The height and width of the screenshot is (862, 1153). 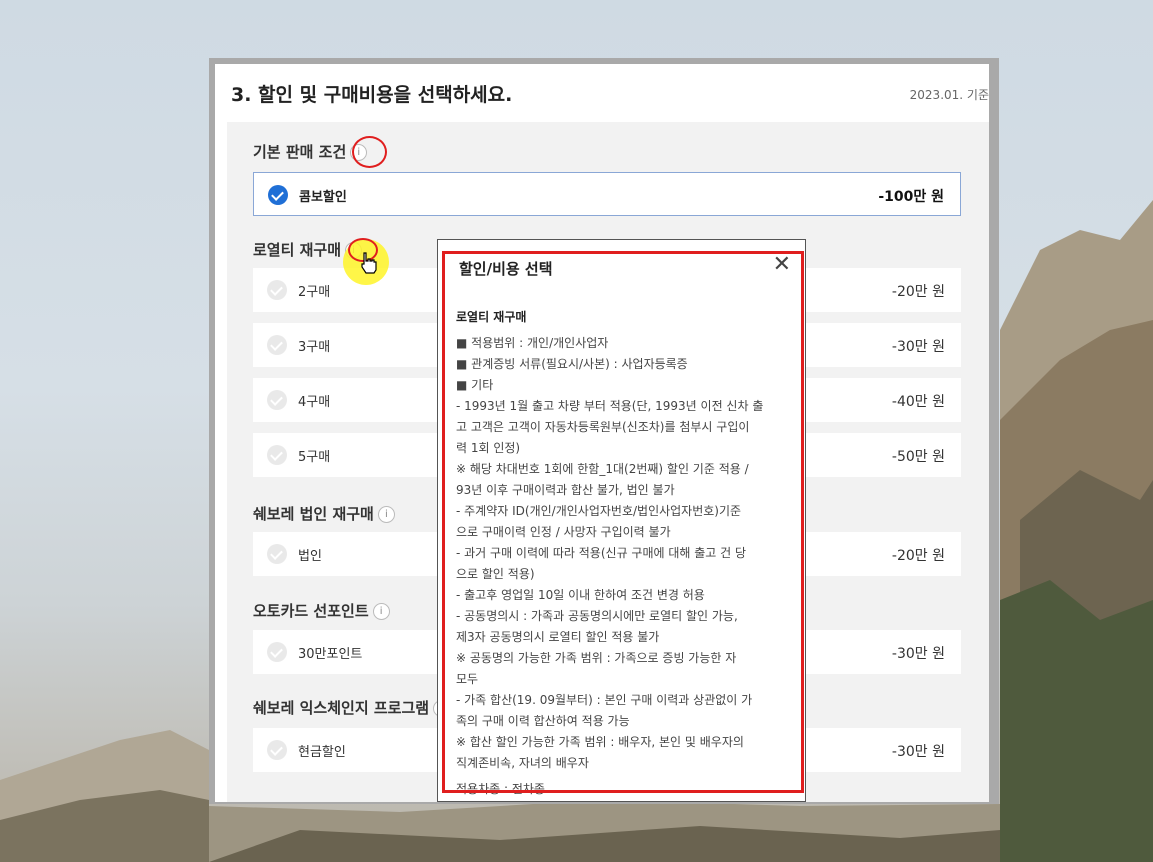 I want to click on section-title-autocard: 오토카드 선포인트 i, so click(x=321, y=610).